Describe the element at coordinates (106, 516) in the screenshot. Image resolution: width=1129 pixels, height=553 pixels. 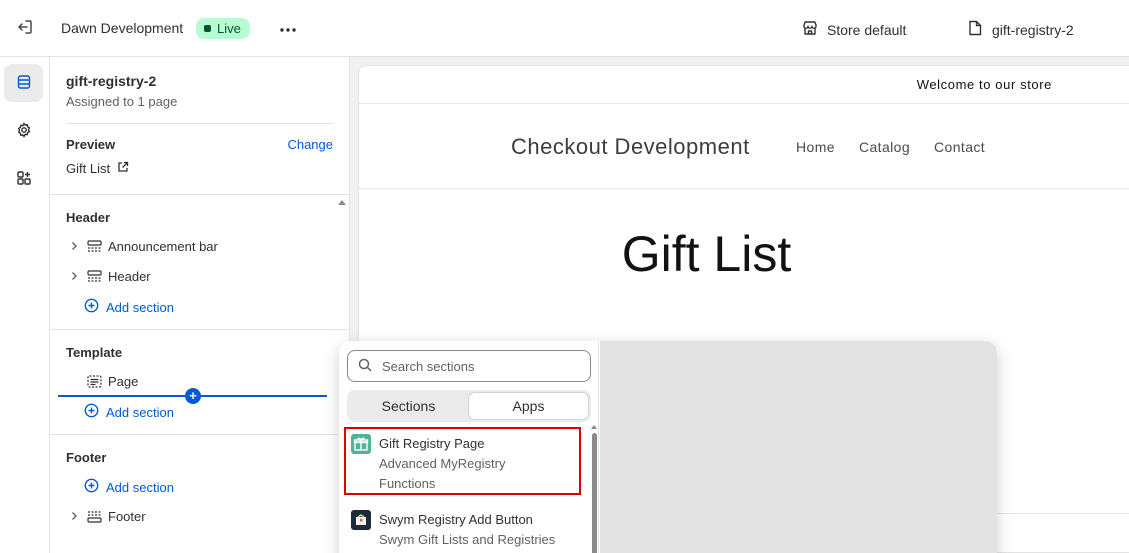
I see `section-item-footer: Footer` at that location.